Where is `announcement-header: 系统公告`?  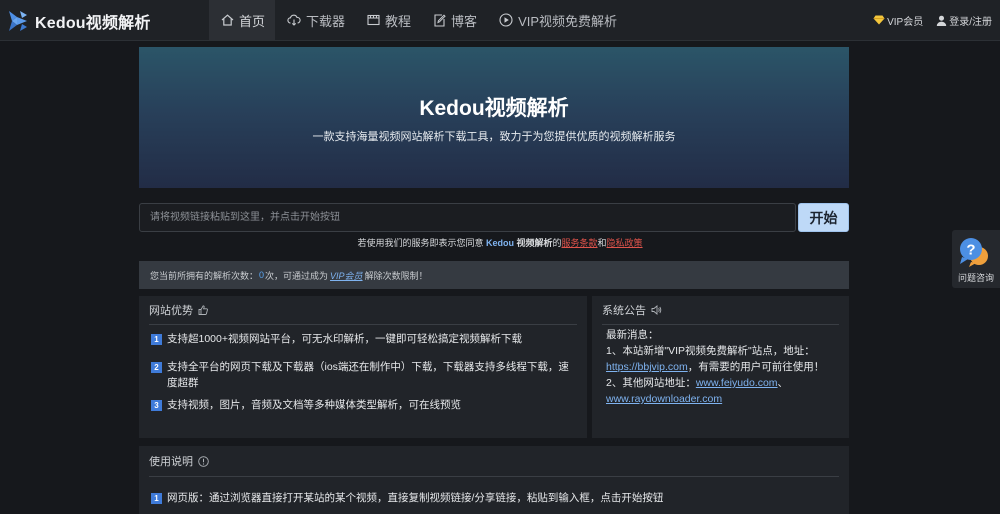 announcement-header: 系统公告 is located at coordinates (720, 310).